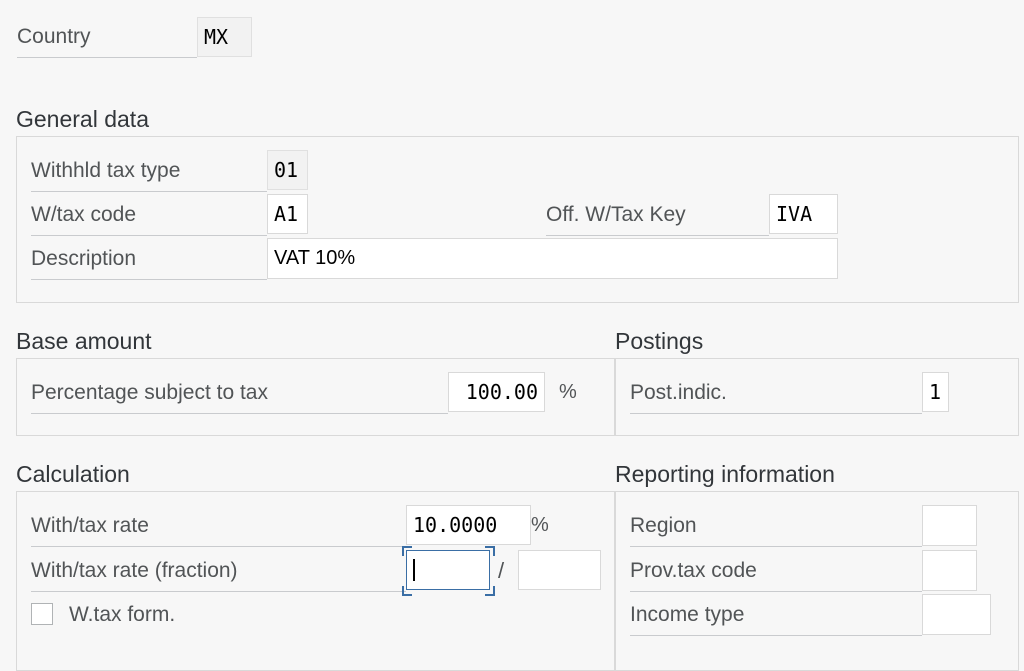 This screenshot has height=671, width=1024. I want to click on wtax-code-field: A1, so click(287, 214).